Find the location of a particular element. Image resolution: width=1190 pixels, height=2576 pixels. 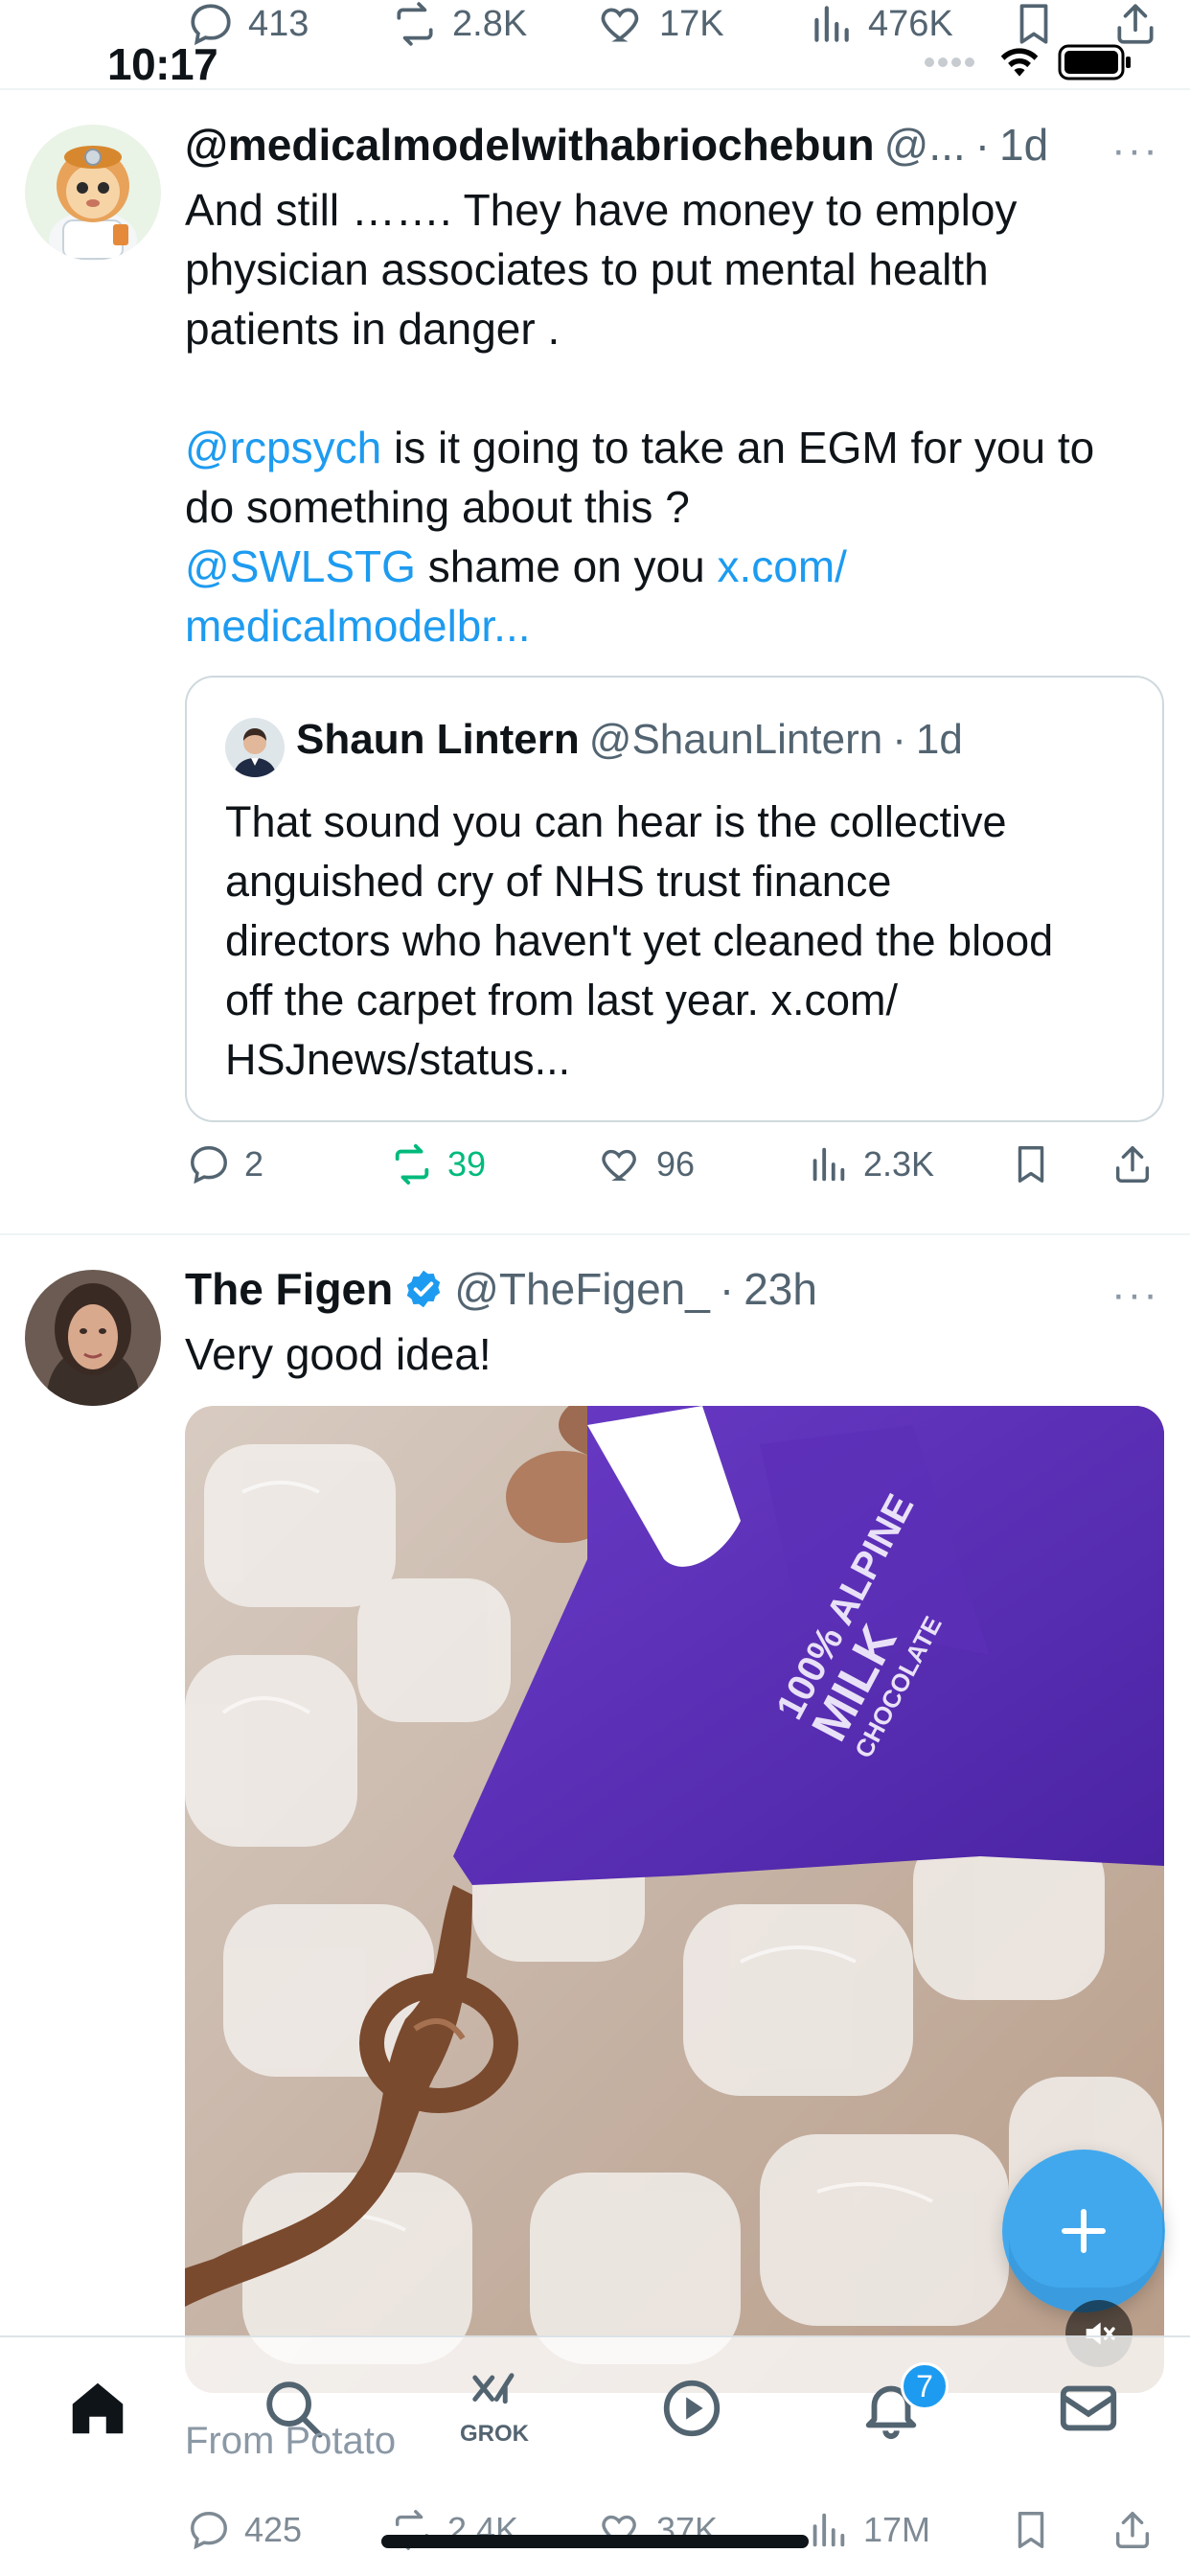

tweet-header: The Figen @TheFigen_ · 23h is located at coordinates (501, 1289).